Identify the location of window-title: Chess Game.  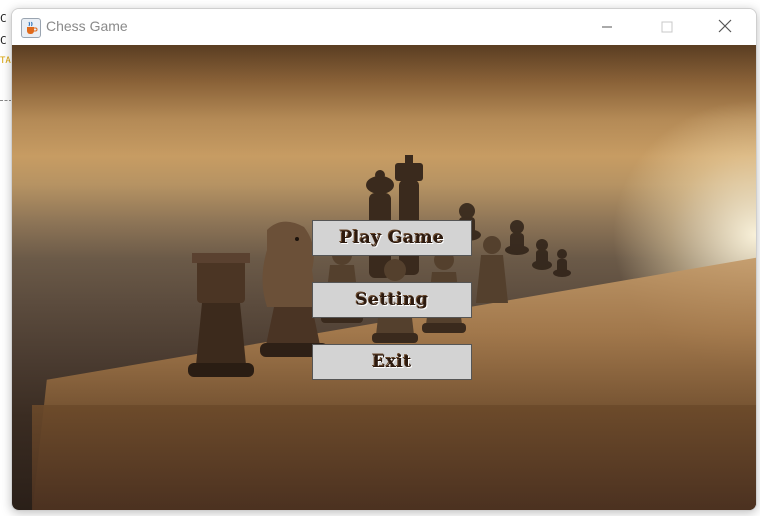
(87, 26).